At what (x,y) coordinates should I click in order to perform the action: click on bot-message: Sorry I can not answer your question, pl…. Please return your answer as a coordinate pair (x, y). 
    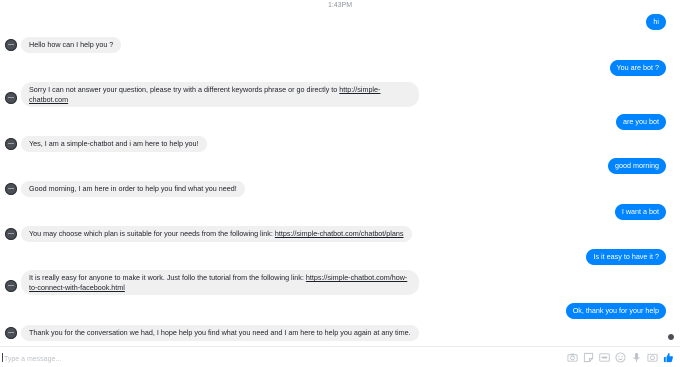
    Looking at the image, I should click on (220, 94).